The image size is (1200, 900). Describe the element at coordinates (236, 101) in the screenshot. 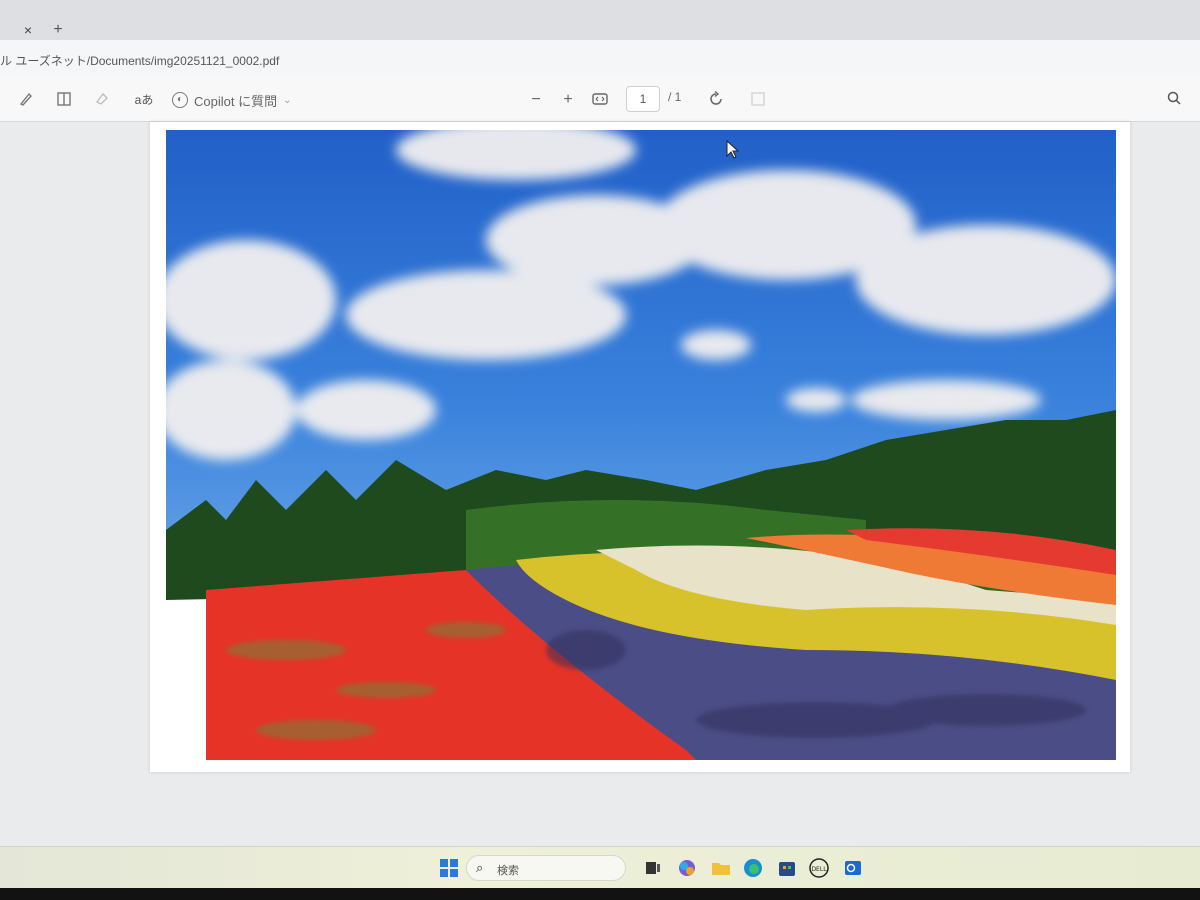

I see `copilot-label: Copilot に質問` at that location.